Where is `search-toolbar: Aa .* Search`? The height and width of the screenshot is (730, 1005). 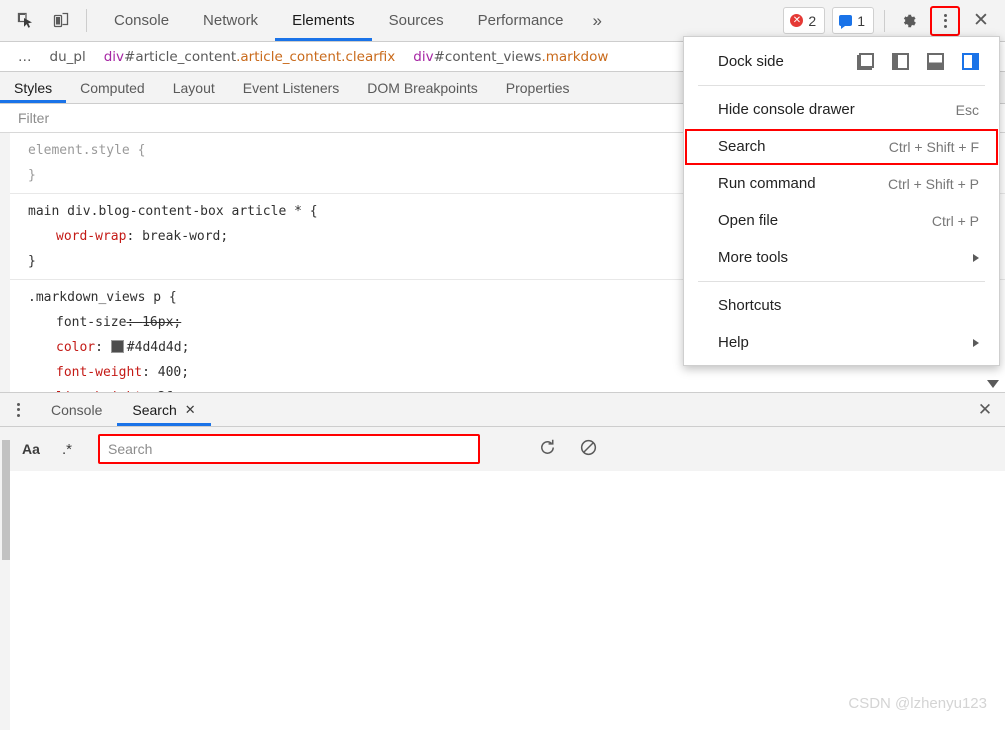
search-toolbar: Aa .* Search is located at coordinates (502, 449).